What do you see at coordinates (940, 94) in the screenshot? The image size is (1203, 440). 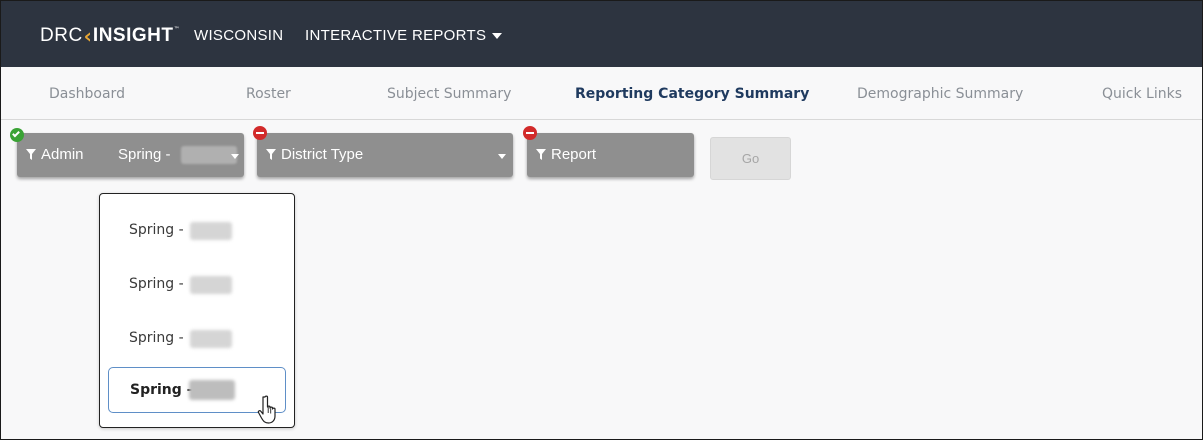 I see `tab-demographic-summary: Demographic Summary` at bounding box center [940, 94].